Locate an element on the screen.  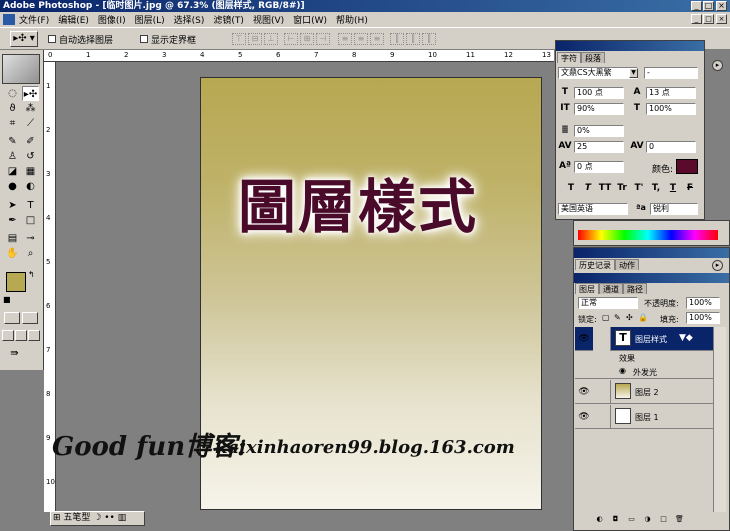
menu-image: 图像(I) is located at coordinates (112, 19).